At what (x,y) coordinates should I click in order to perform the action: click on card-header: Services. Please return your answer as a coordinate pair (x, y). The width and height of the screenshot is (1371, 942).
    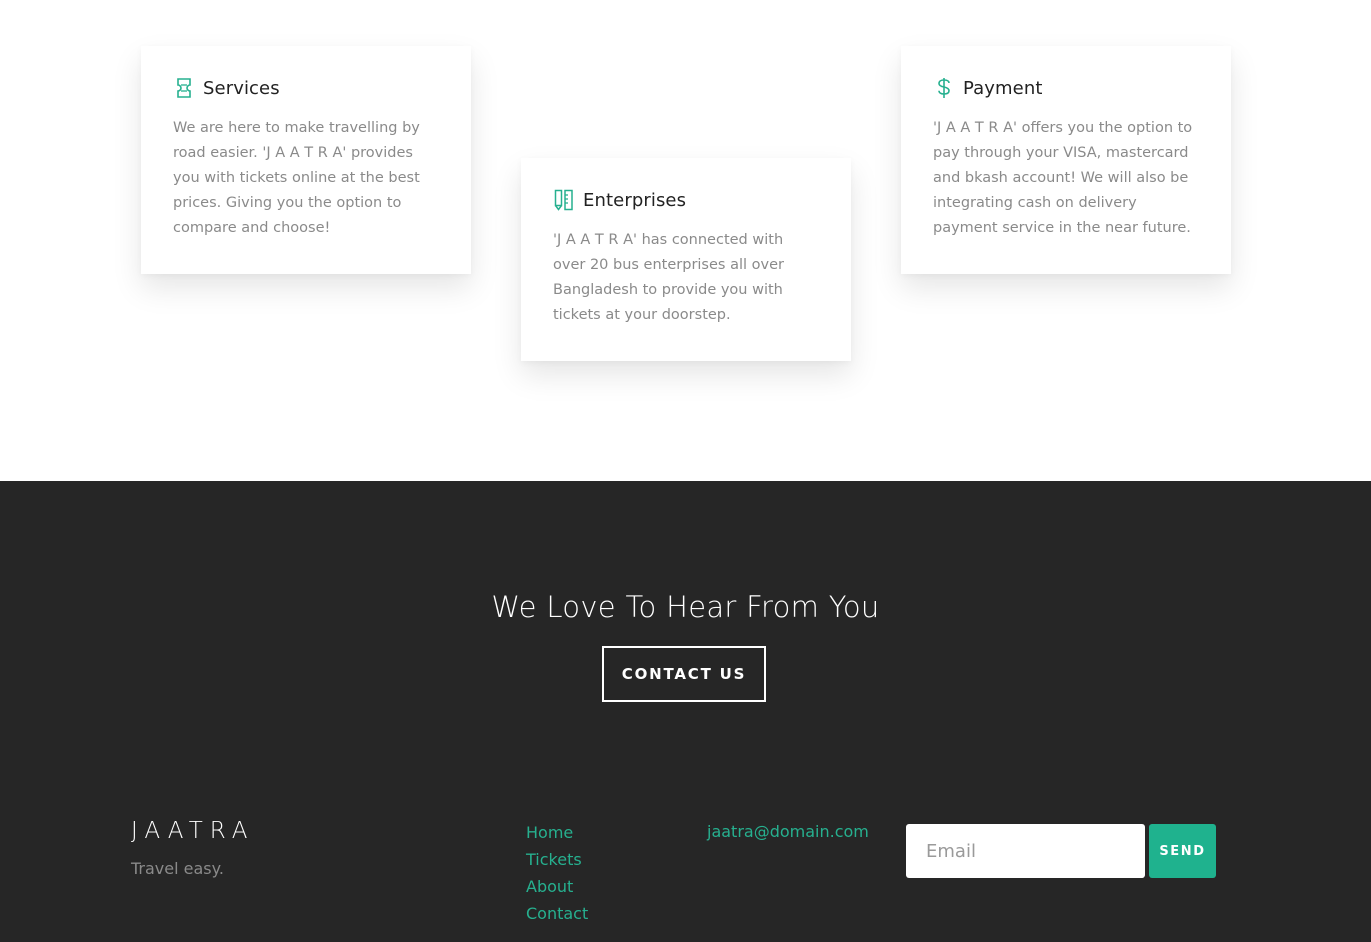
    Looking at the image, I should click on (306, 88).